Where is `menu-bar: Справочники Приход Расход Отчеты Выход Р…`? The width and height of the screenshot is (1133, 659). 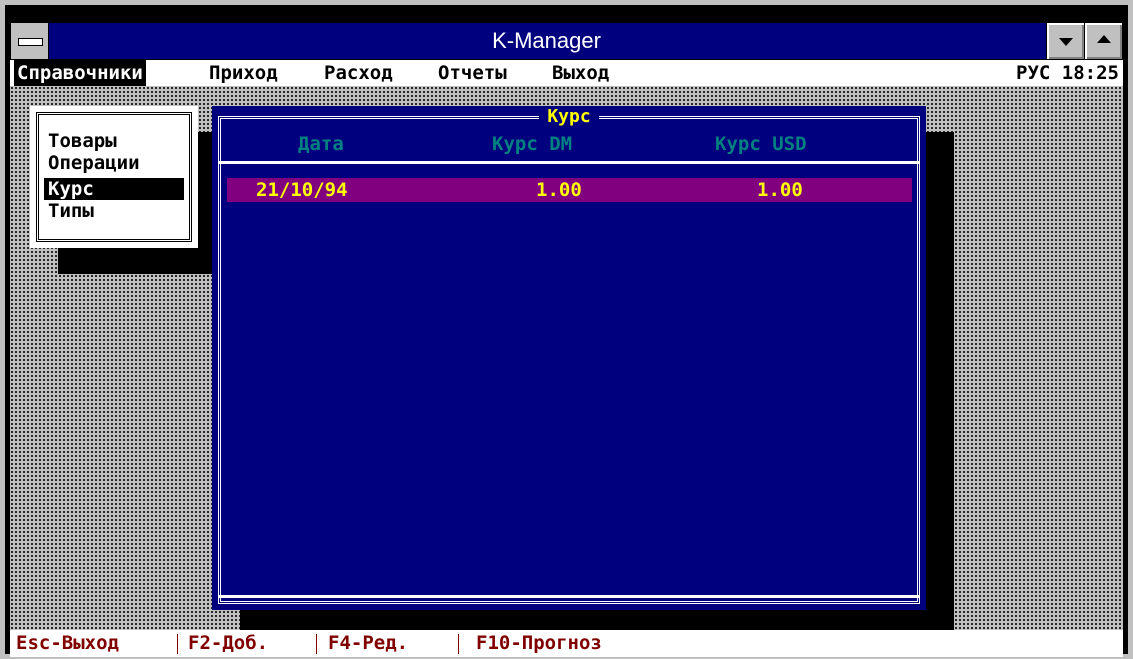 menu-bar: Справочники Приход Расход Отчеты Выход Р… is located at coordinates (566, 73).